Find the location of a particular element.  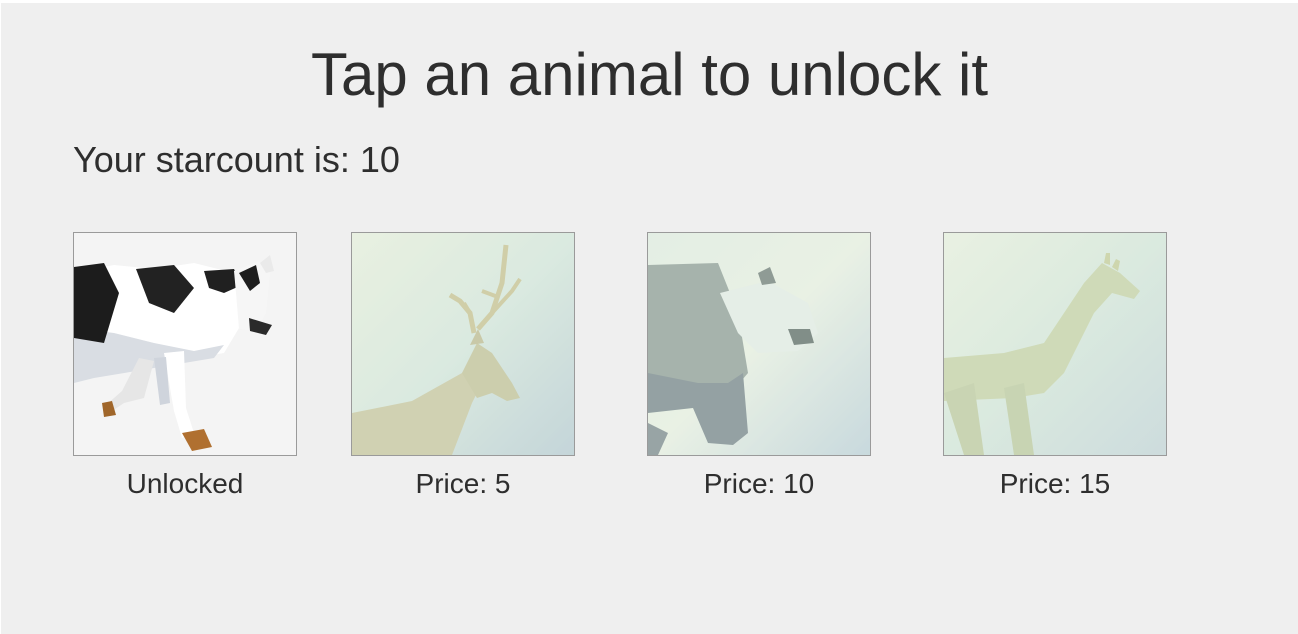

deer-image is located at coordinates (463, 344).